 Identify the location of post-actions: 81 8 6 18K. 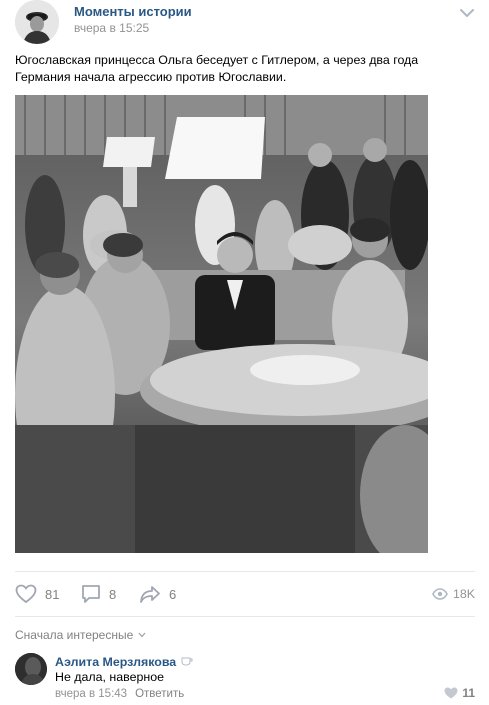
(245, 594).